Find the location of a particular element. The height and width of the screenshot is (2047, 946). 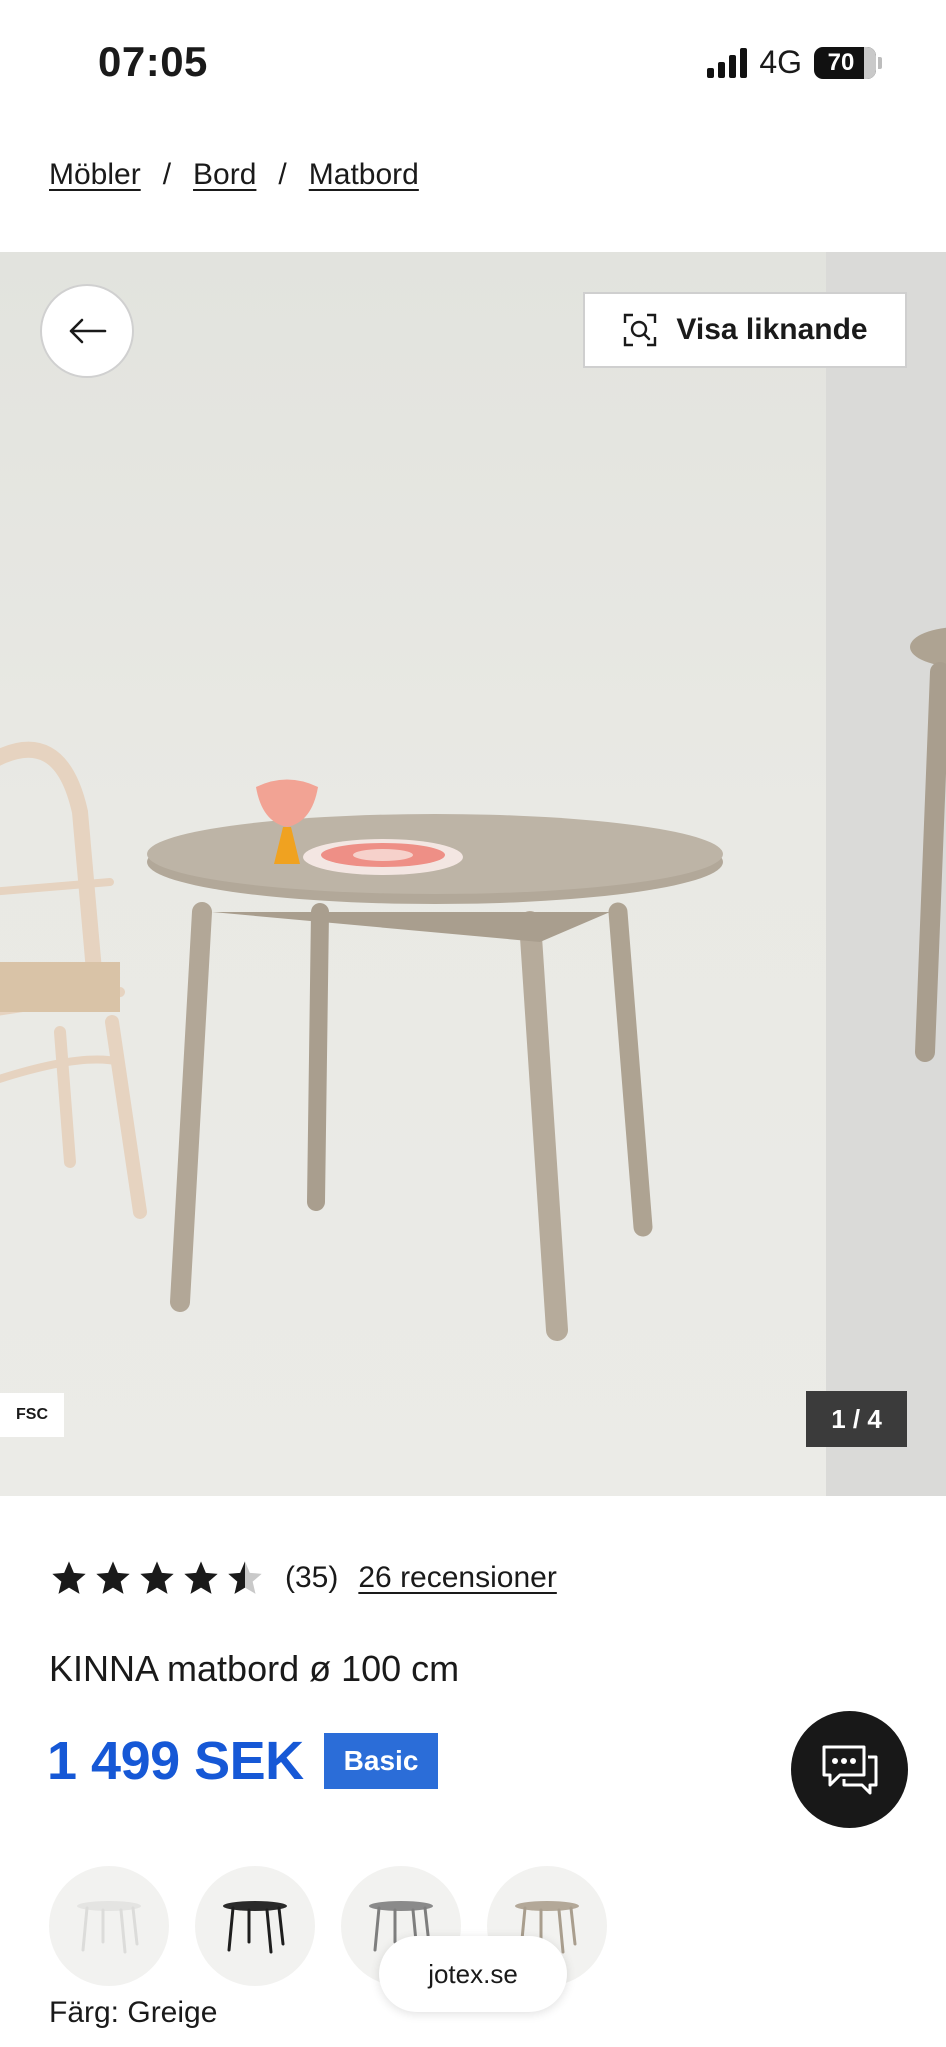

half-star-icon is located at coordinates (245, 1577).